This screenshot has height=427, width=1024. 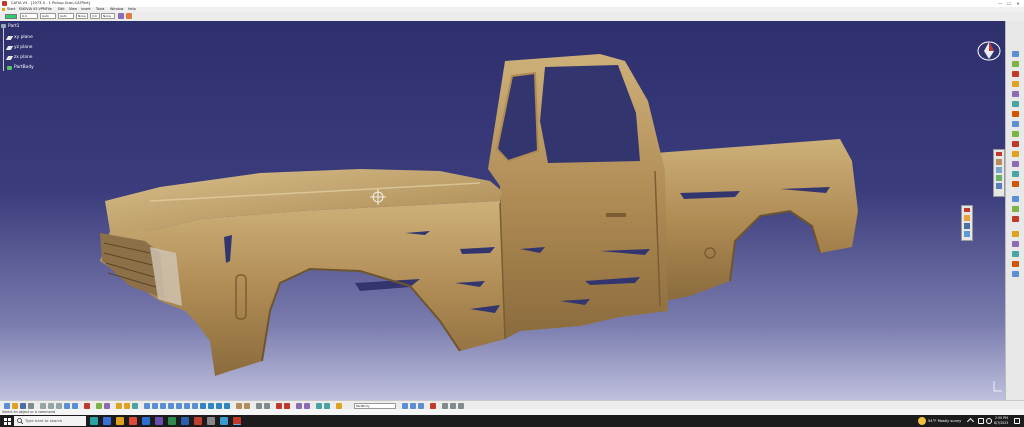 I want to click on hide-show-icon, so click(x=259, y=405).